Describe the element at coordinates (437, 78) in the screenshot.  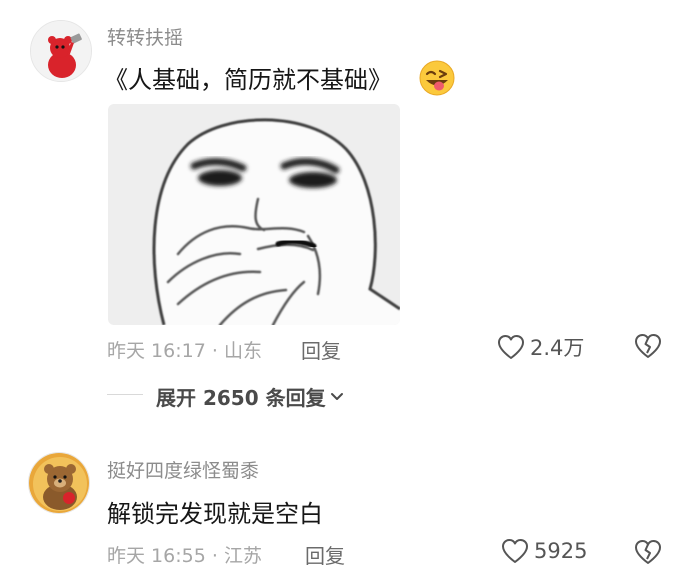
I see `winking-tongue-emoji-icon` at that location.